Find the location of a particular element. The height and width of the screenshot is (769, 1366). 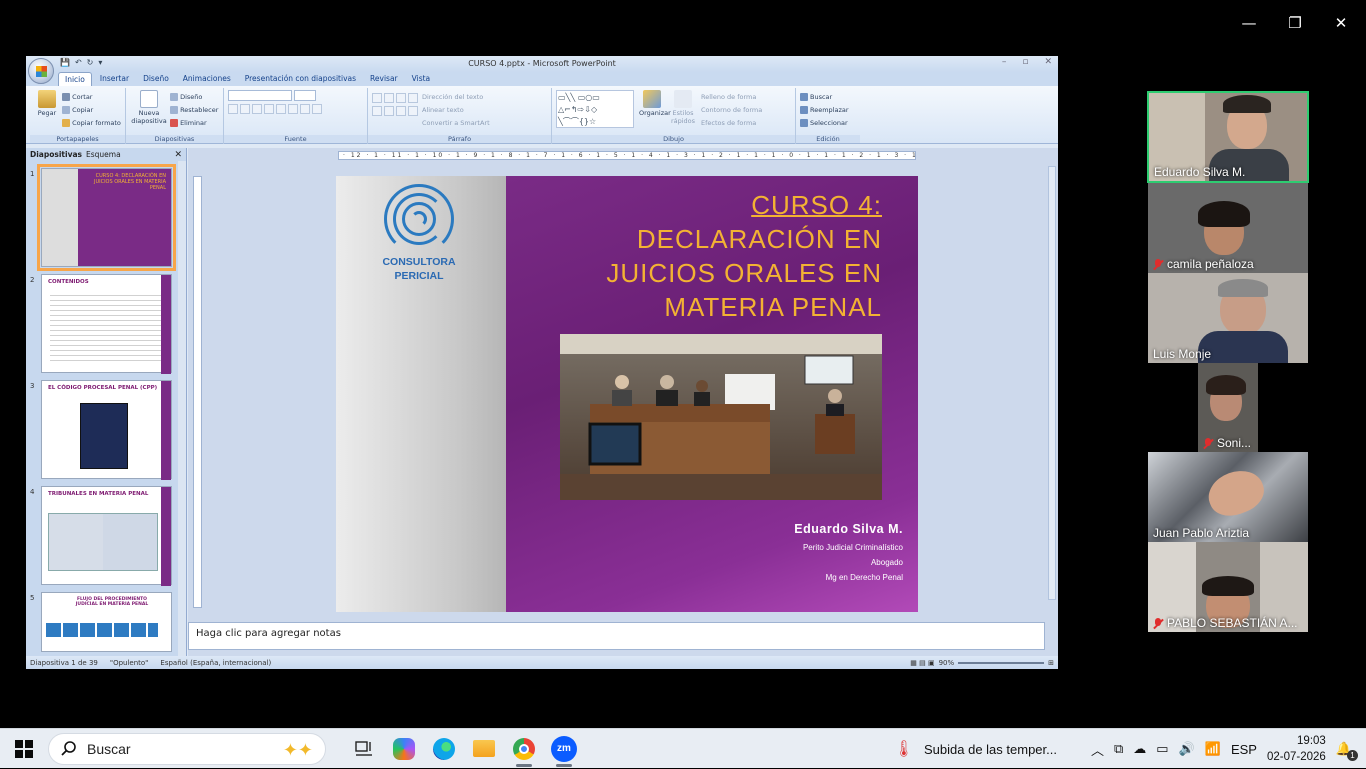

shape-outline-button: Contorno de forma is located at coordinates (731, 109).